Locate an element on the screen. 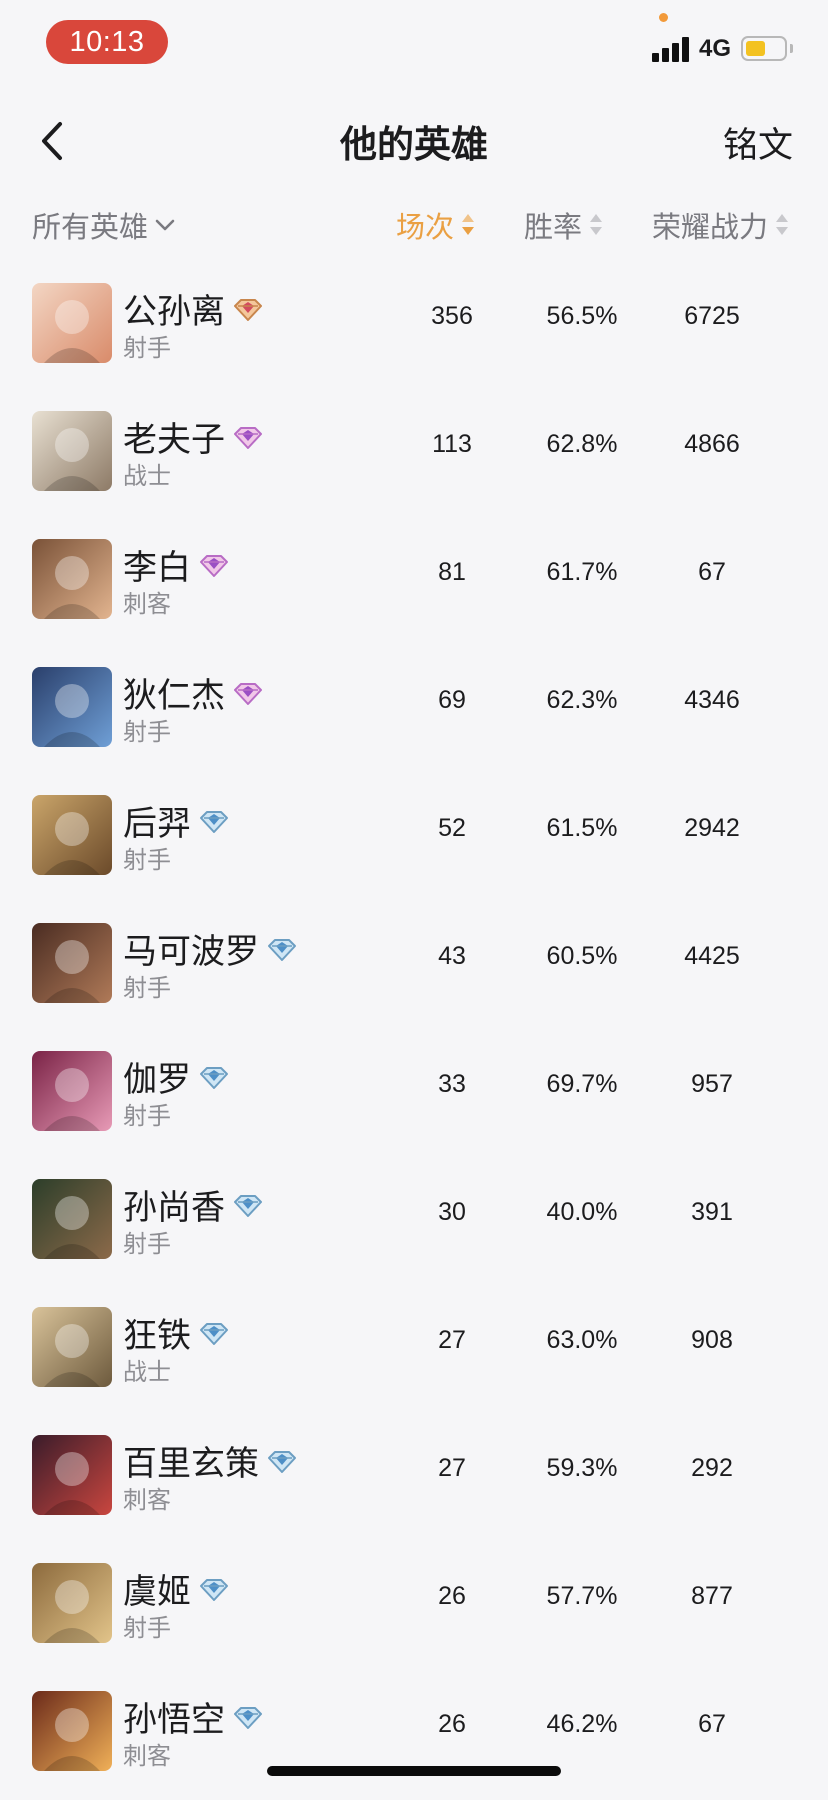 Image resolution: width=828 pixels, height=1800 pixels. hero-row: 虞姬 射手 26 57.7% 877 is located at coordinates (414, 1608).